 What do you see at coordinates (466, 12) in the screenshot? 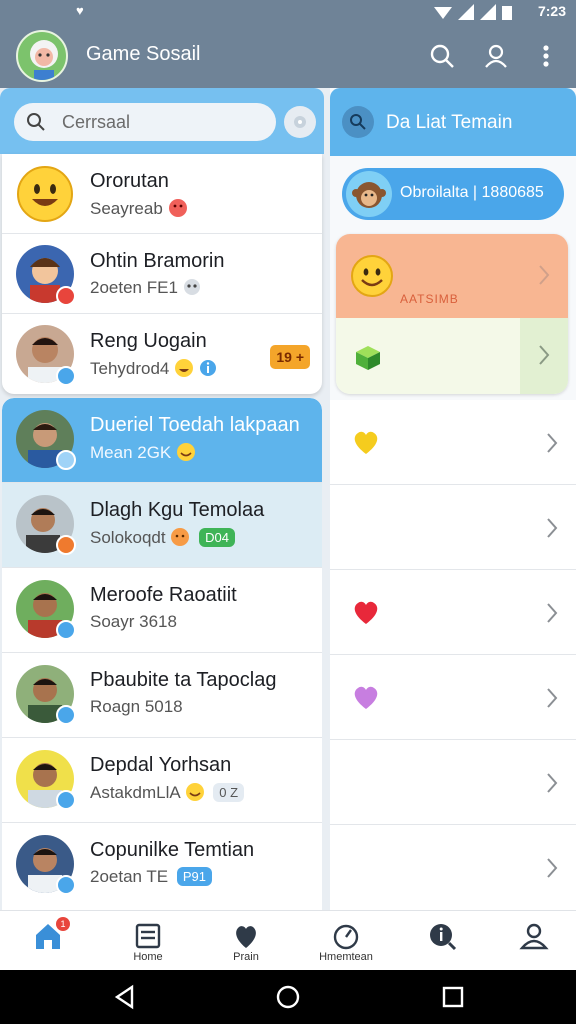
I see `signal-icon` at bounding box center [466, 12].